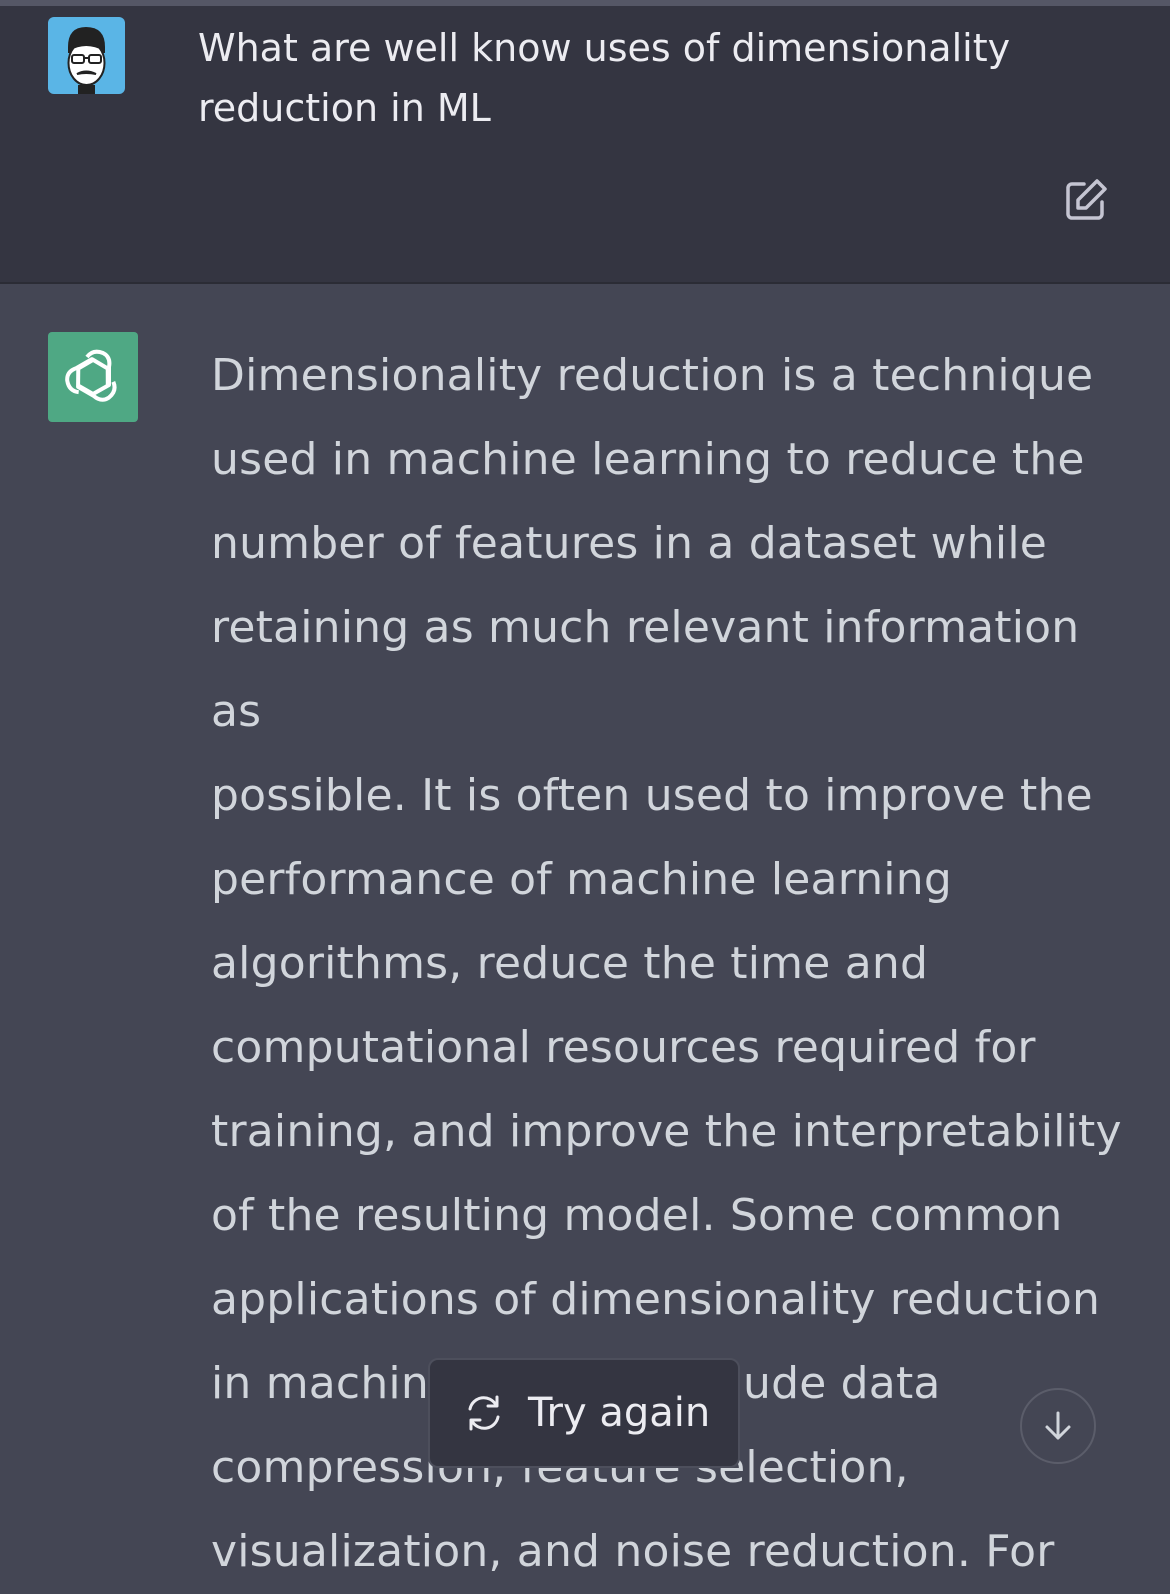 This screenshot has width=1170, height=1594. Describe the element at coordinates (633, 1551) in the screenshot. I see `text-line: visualization, and noise reduction. For` at that location.